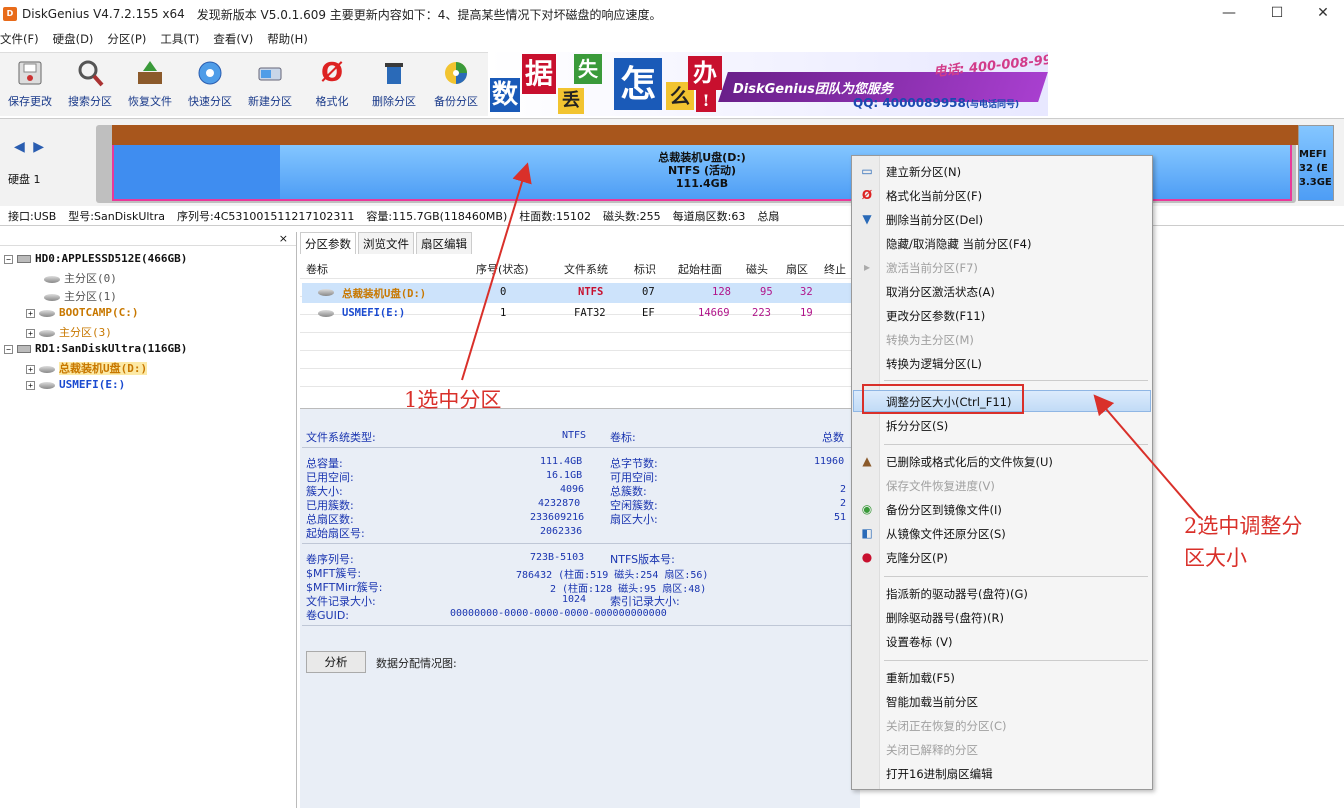  I want to click on info-cylinders: 柱面数:15102, so click(555, 216).